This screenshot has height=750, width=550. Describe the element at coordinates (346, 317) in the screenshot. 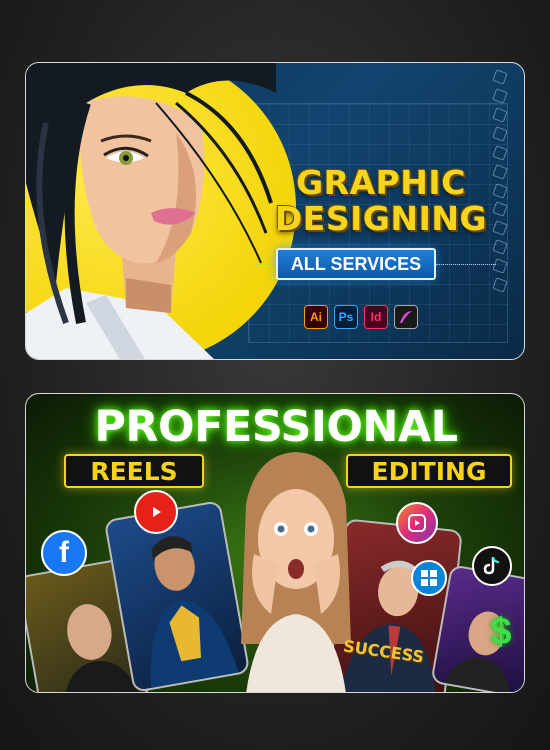

I see `photoshop-icon: Ps` at that location.